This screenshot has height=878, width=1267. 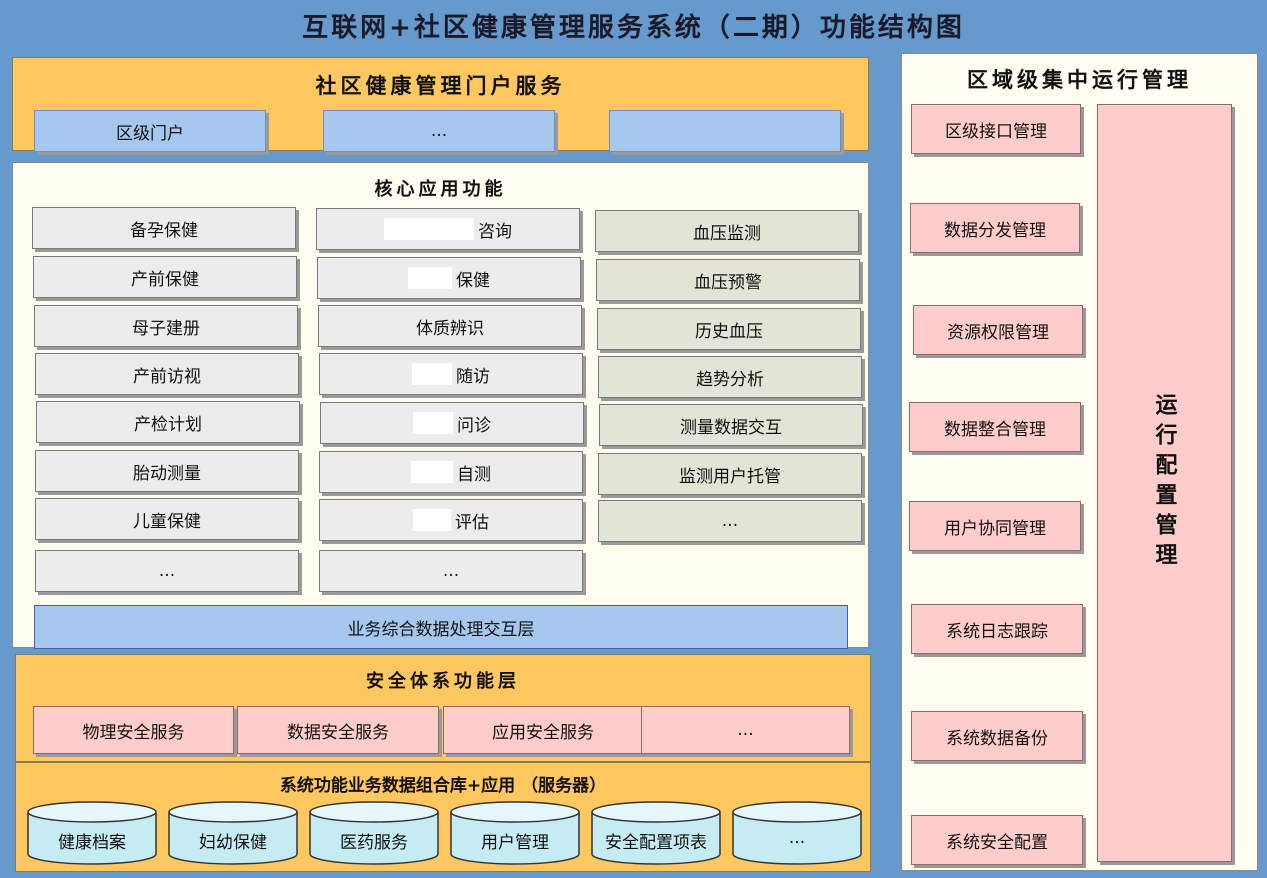 What do you see at coordinates (730, 474) in the screenshot?
I see `core-col3-item: 监测用户托管` at bounding box center [730, 474].